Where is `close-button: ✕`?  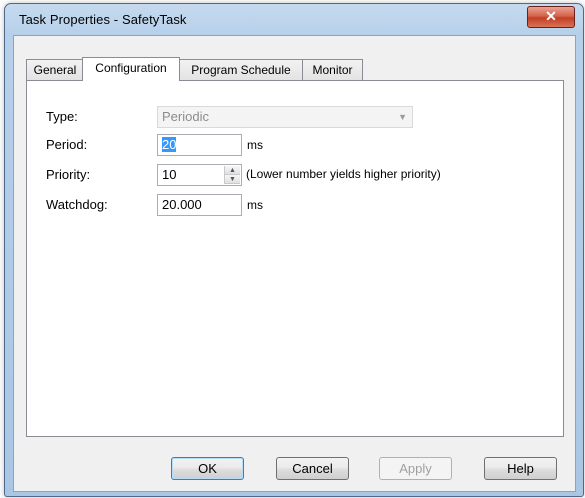 close-button: ✕ is located at coordinates (551, 17).